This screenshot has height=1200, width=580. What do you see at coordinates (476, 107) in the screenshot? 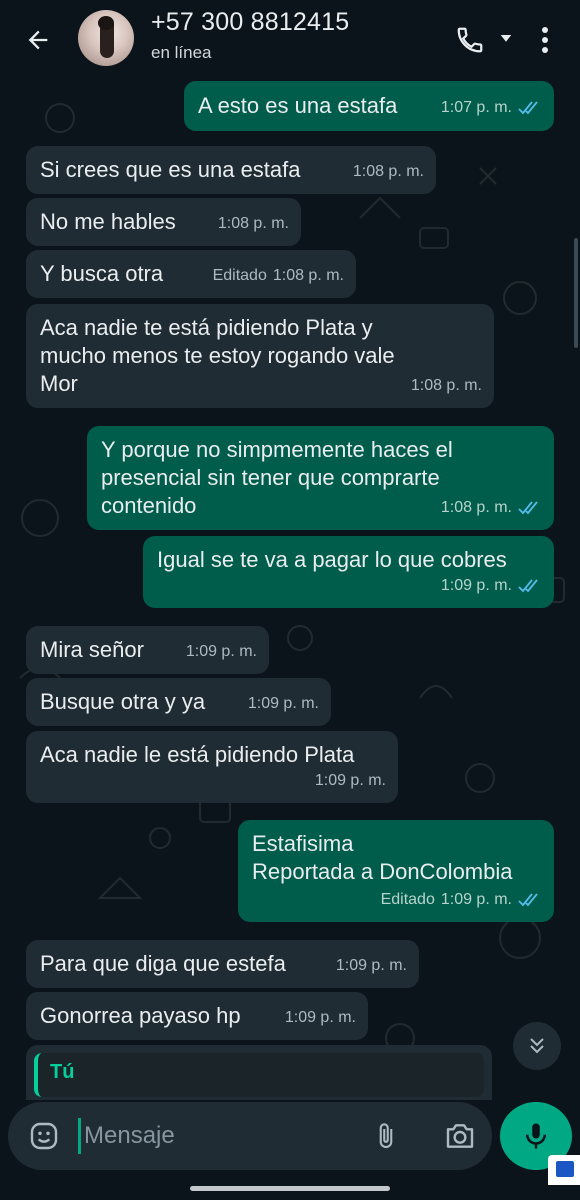
I see `message-time: 1:07 p. m.` at bounding box center [476, 107].